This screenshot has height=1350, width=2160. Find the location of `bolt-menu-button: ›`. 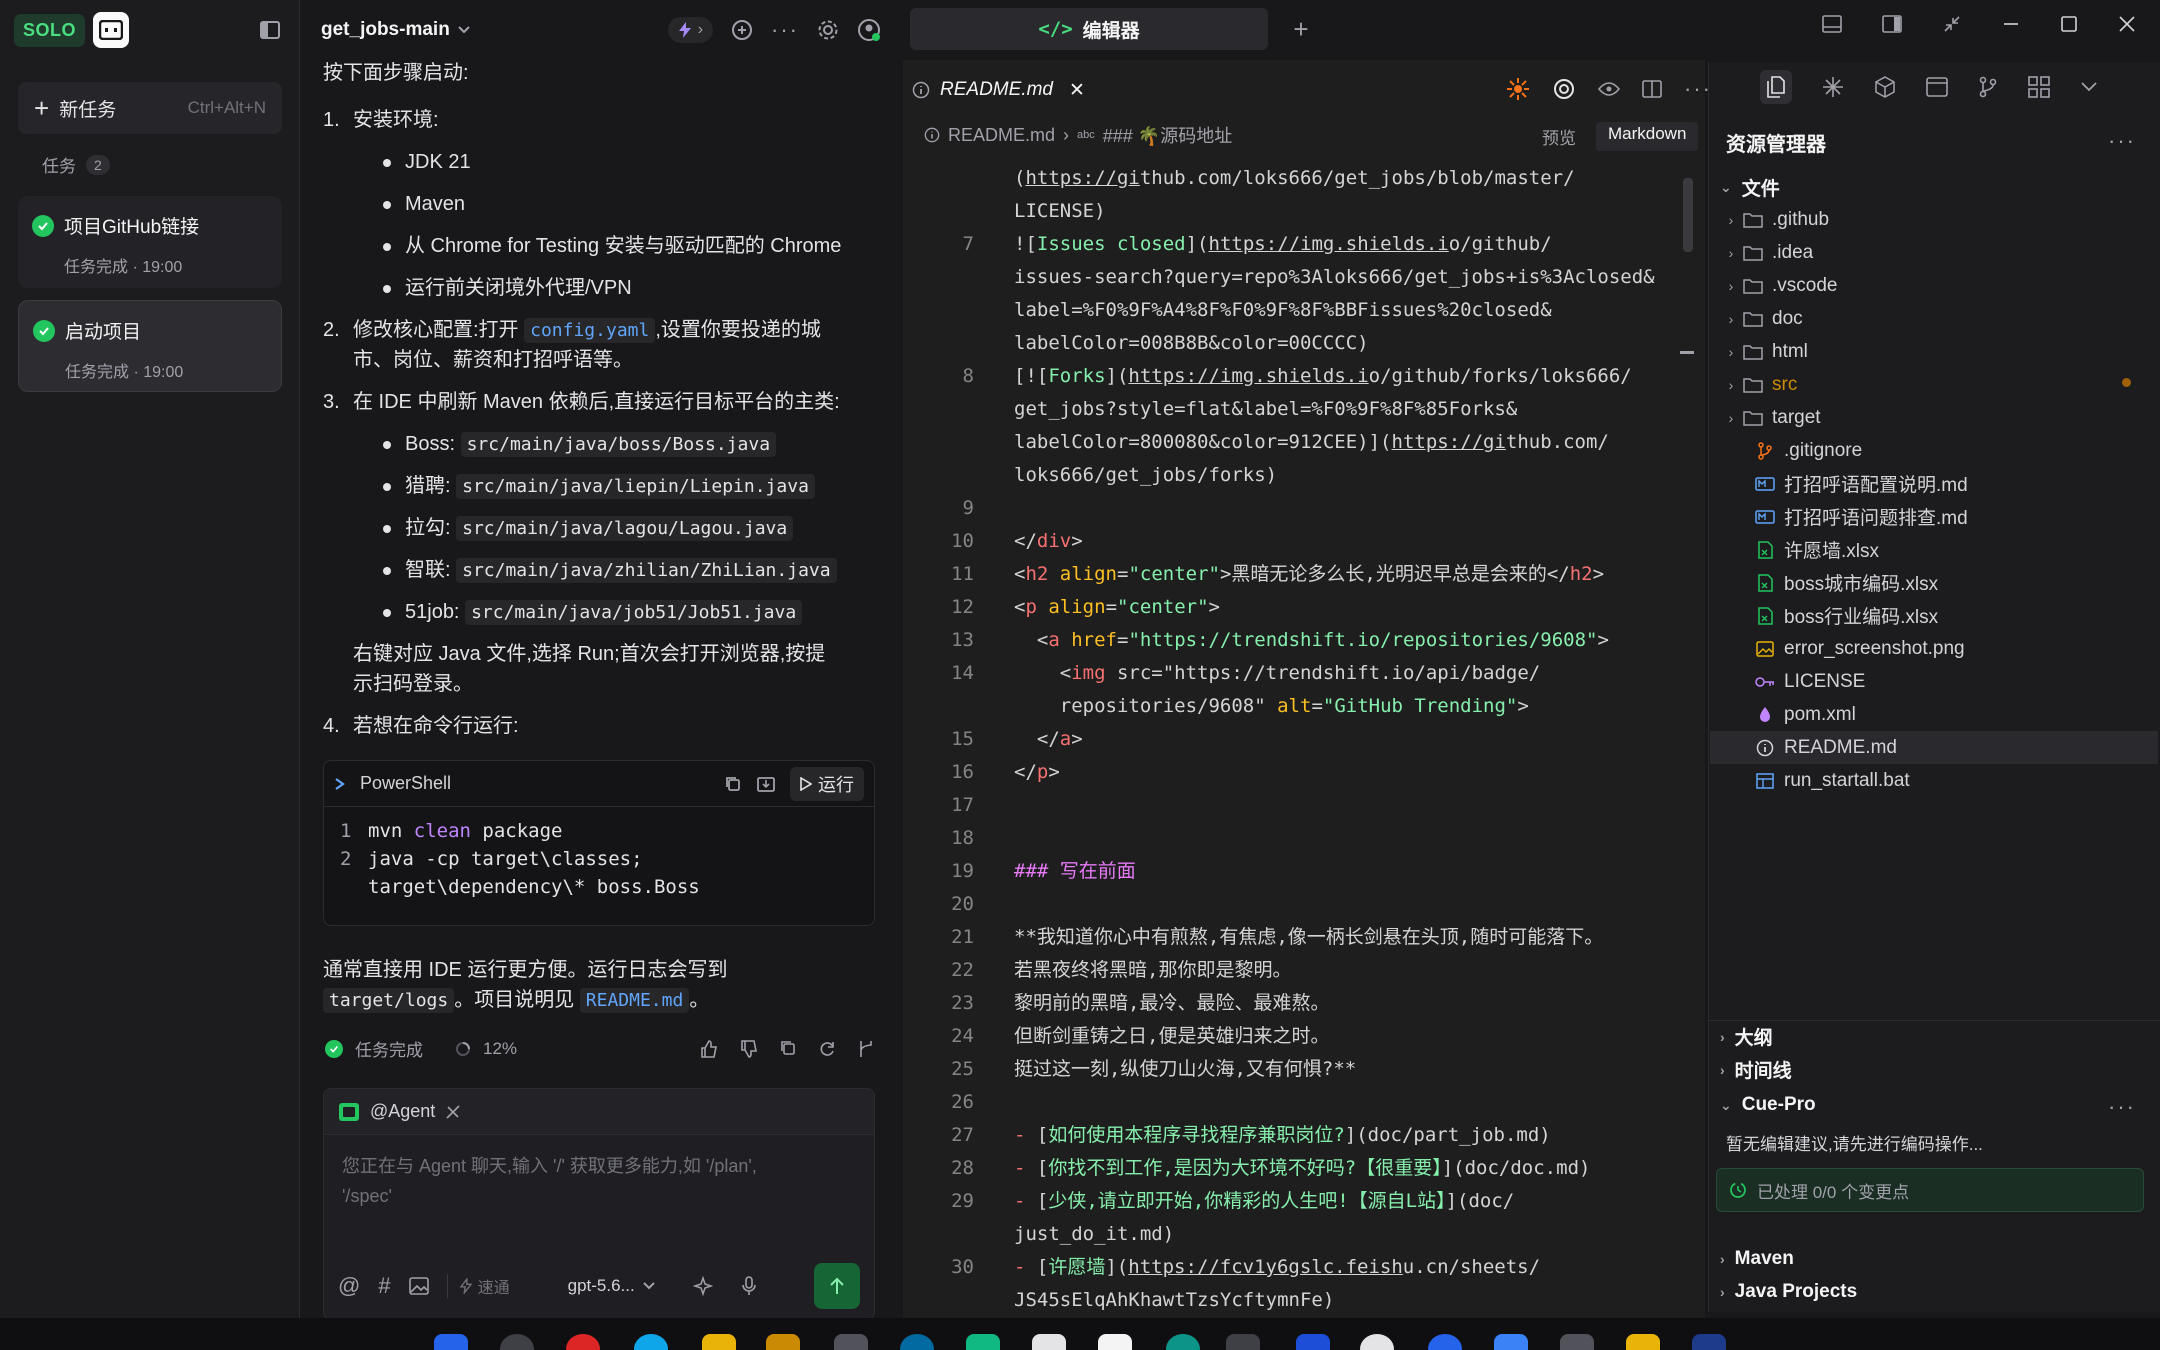

bolt-menu-button: › is located at coordinates (690, 30).